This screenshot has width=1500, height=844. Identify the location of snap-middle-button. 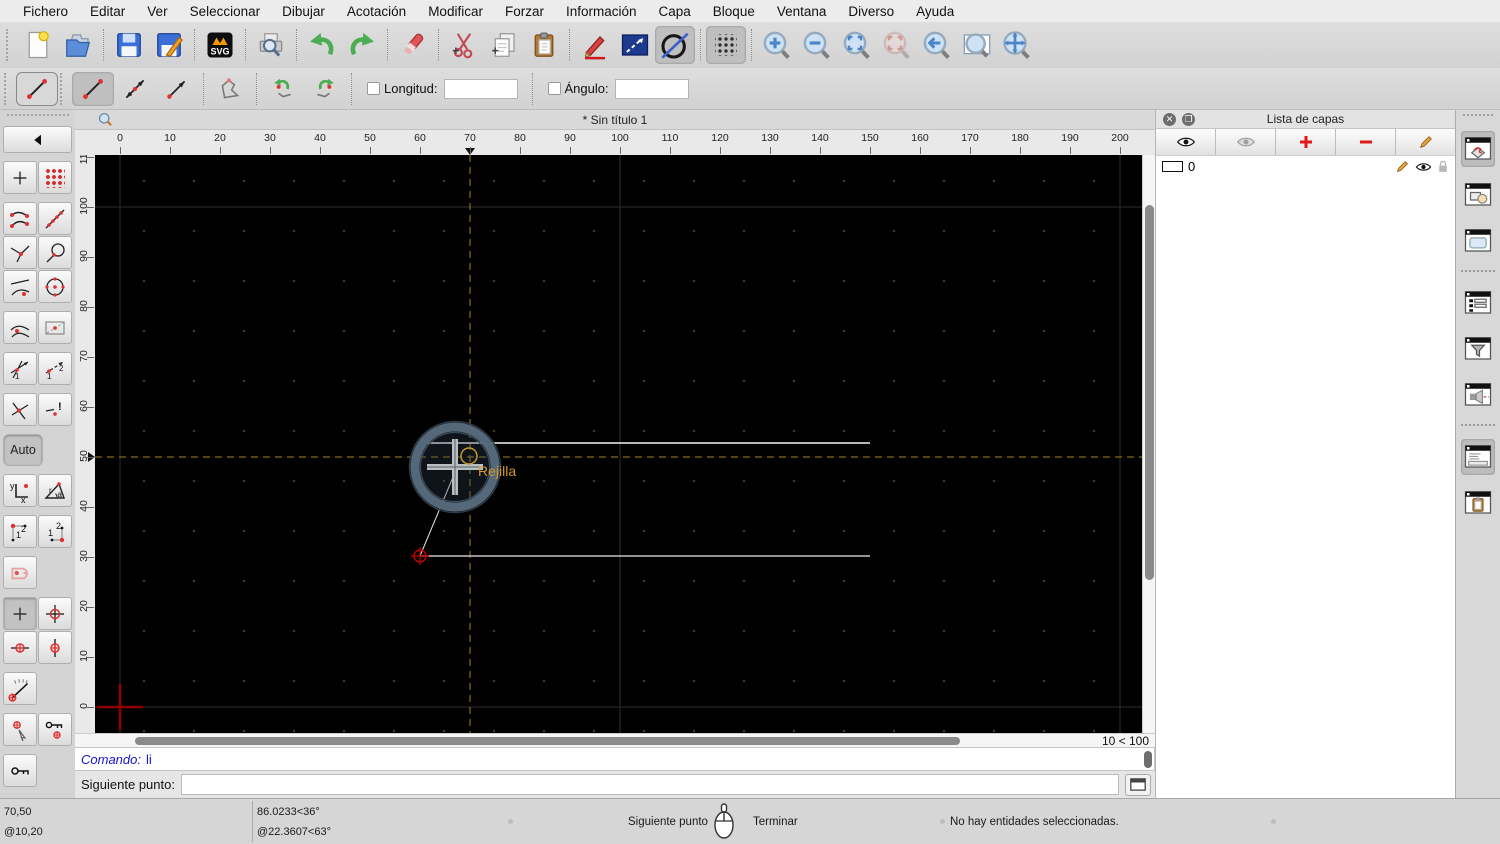
(20, 327).